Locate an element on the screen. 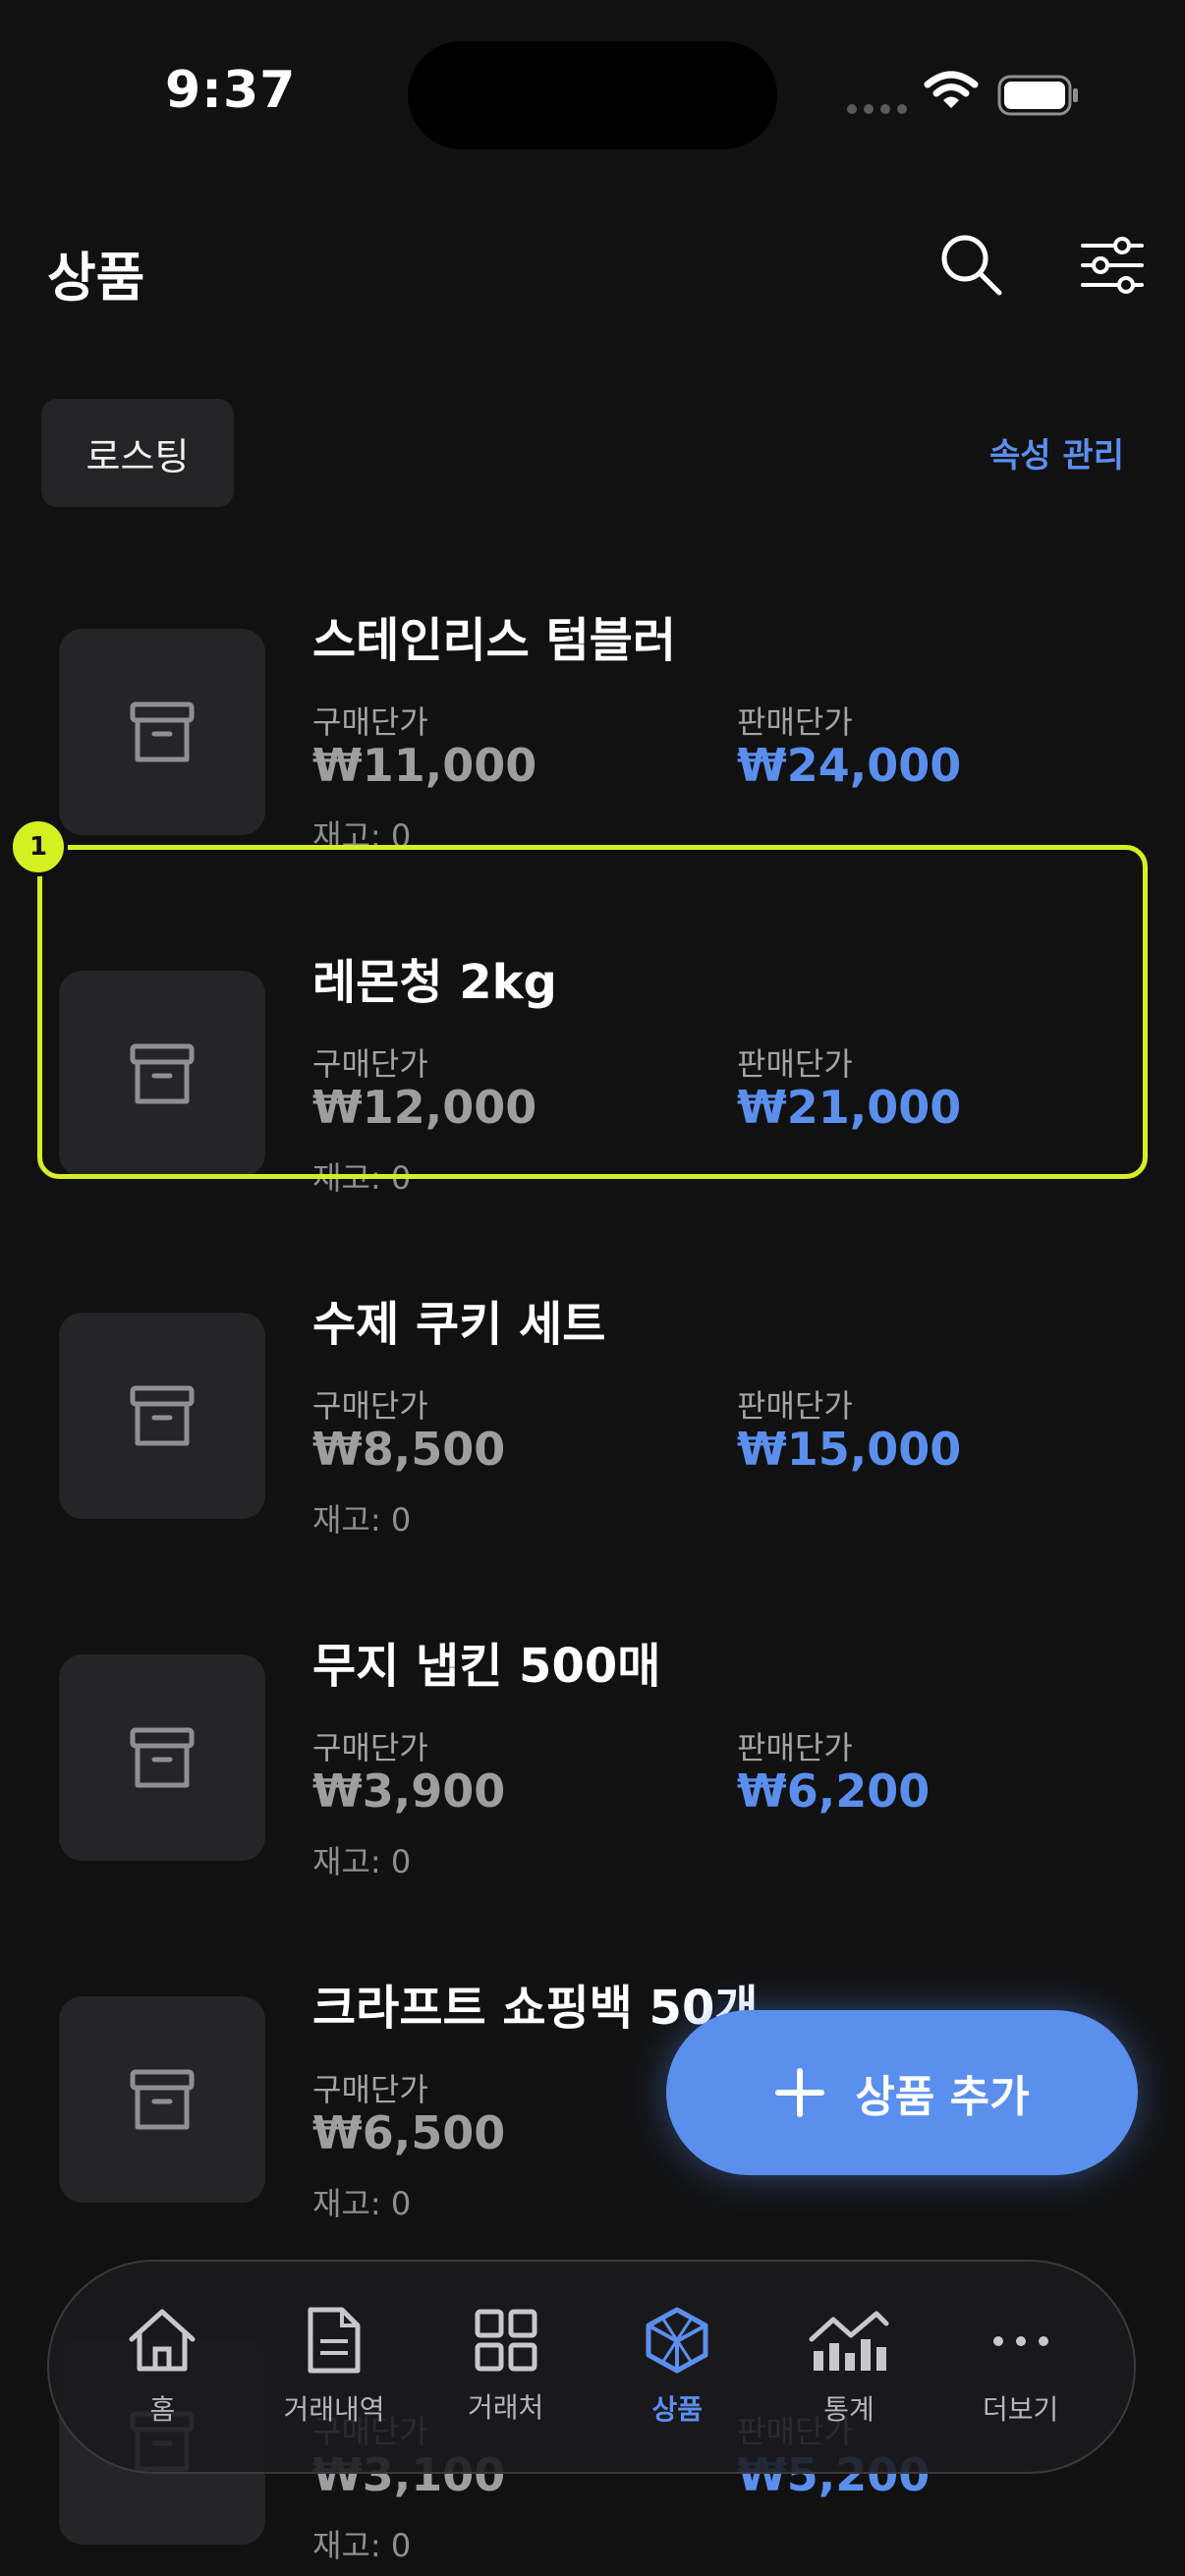 The height and width of the screenshot is (2576, 1185). tab-home: 홈 is located at coordinates (163, 2367).